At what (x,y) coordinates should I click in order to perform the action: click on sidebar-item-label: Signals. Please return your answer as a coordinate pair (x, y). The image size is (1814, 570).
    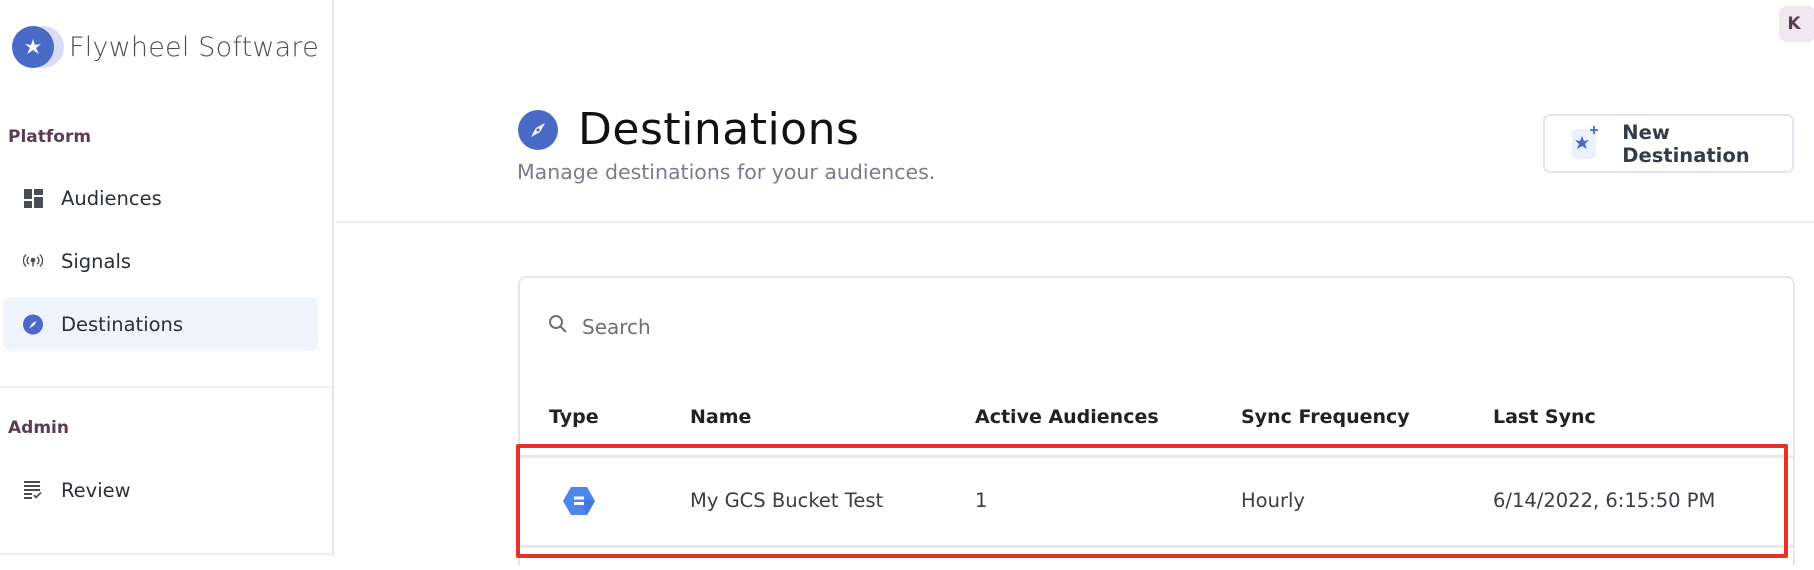
    Looking at the image, I should click on (96, 261).